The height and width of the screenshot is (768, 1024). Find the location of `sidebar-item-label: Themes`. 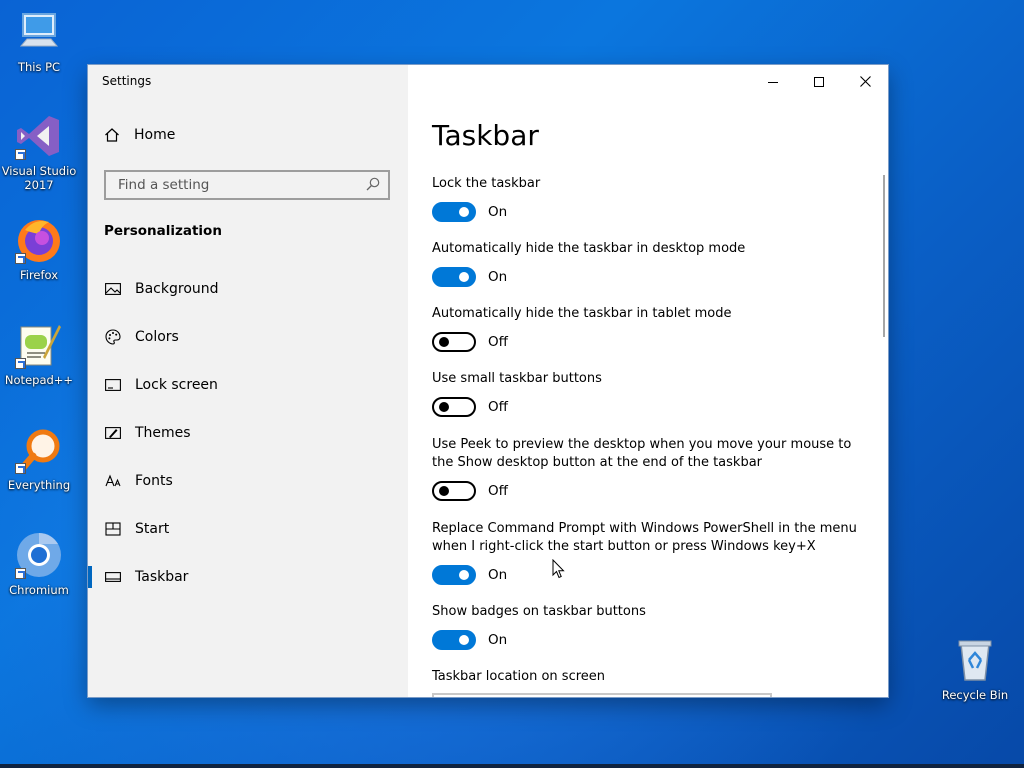

sidebar-item-label: Themes is located at coordinates (163, 433).